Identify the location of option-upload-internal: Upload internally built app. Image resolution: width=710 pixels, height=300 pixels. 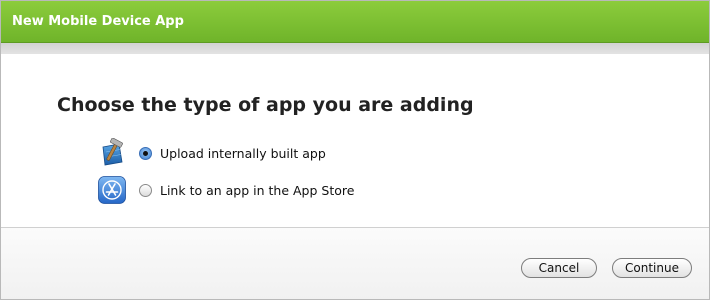
(211, 153).